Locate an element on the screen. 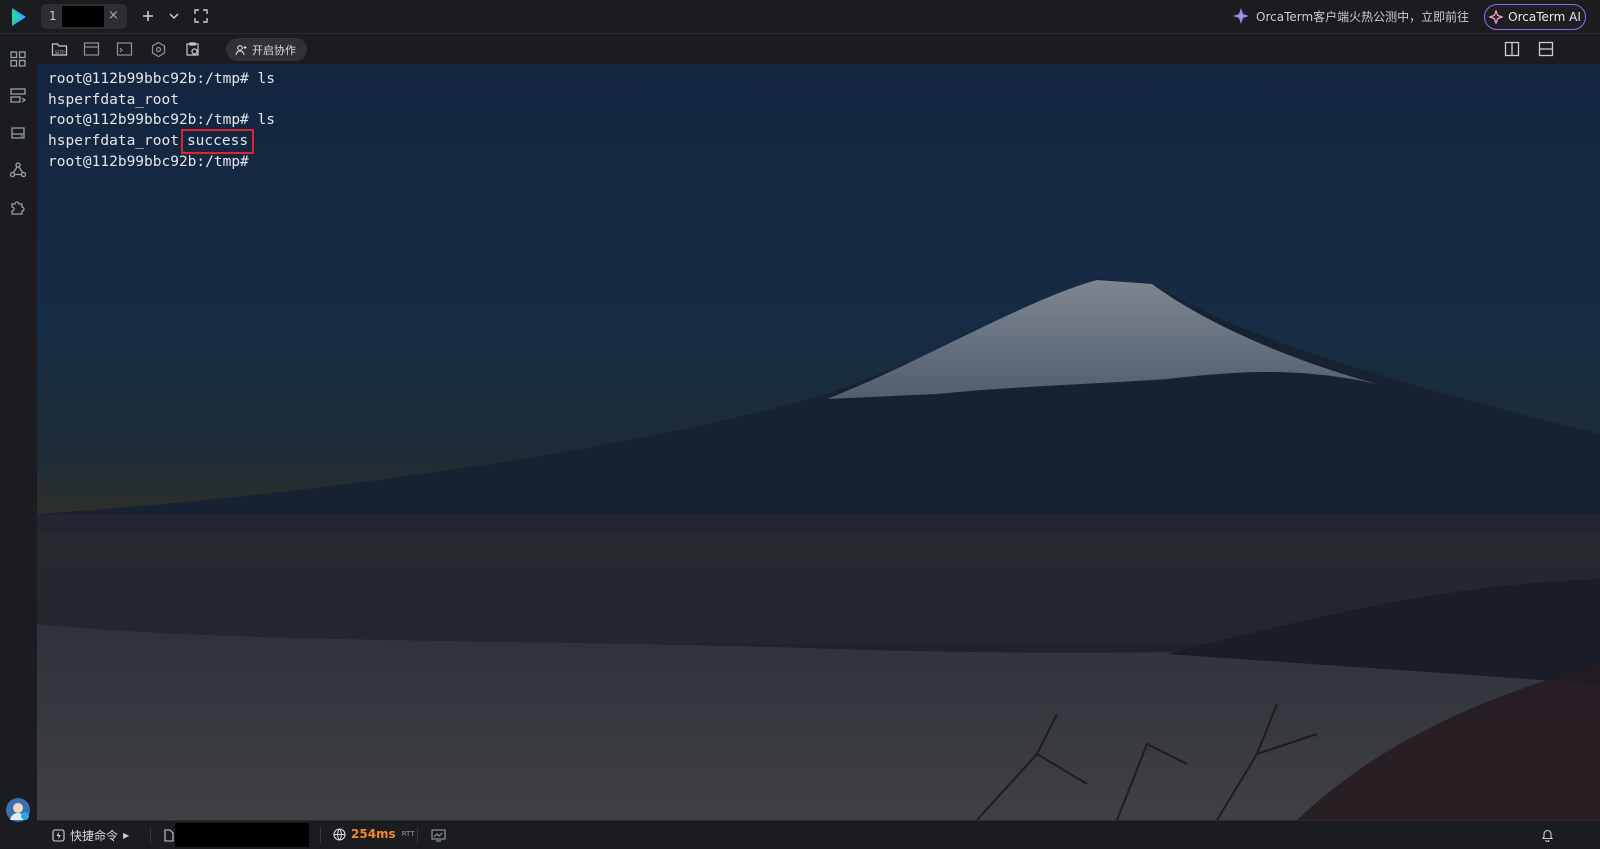 The image size is (1600, 849). terminal-line: hsperfdata_root success is located at coordinates (161, 141).